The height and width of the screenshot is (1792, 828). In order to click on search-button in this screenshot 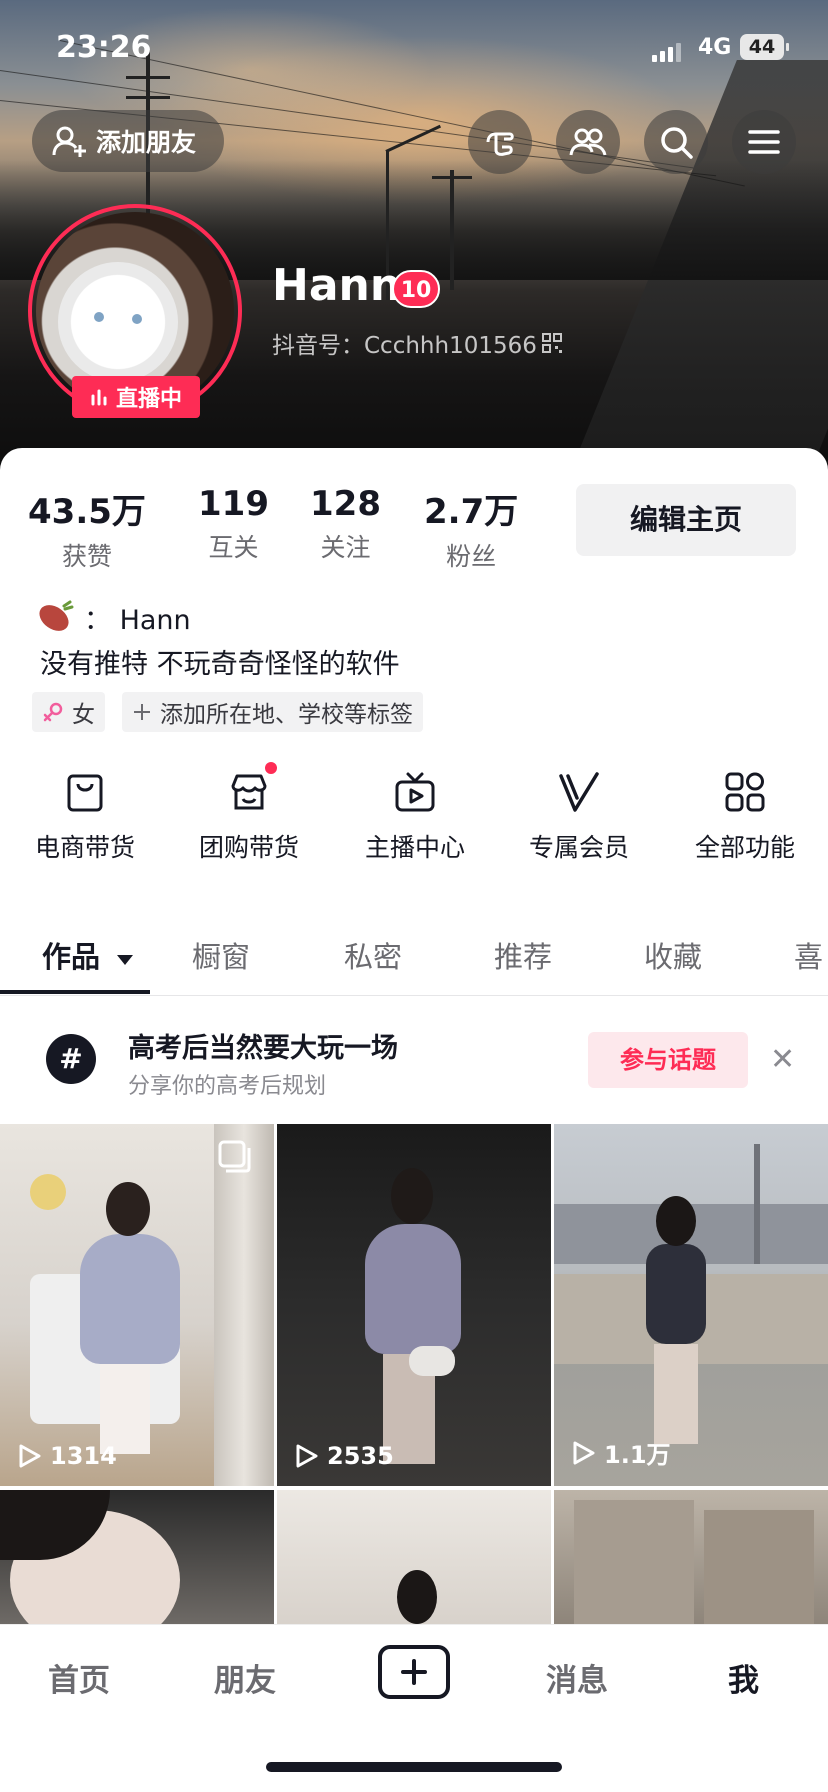, I will do `click(676, 142)`.